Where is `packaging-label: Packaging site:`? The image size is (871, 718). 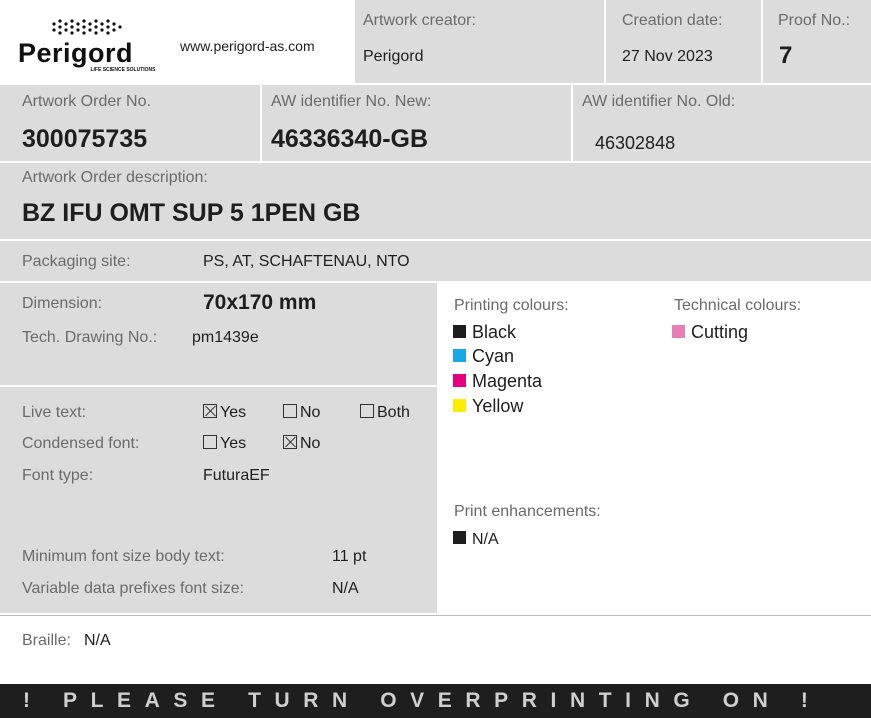 packaging-label: Packaging site: is located at coordinates (76, 261).